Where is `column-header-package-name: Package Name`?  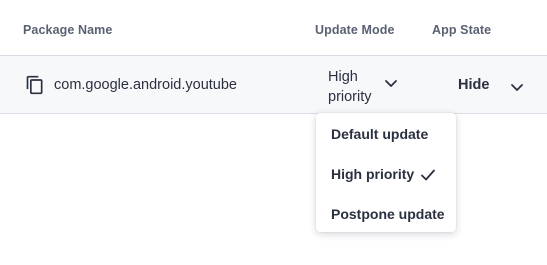 column-header-package-name: Package Name is located at coordinates (68, 30).